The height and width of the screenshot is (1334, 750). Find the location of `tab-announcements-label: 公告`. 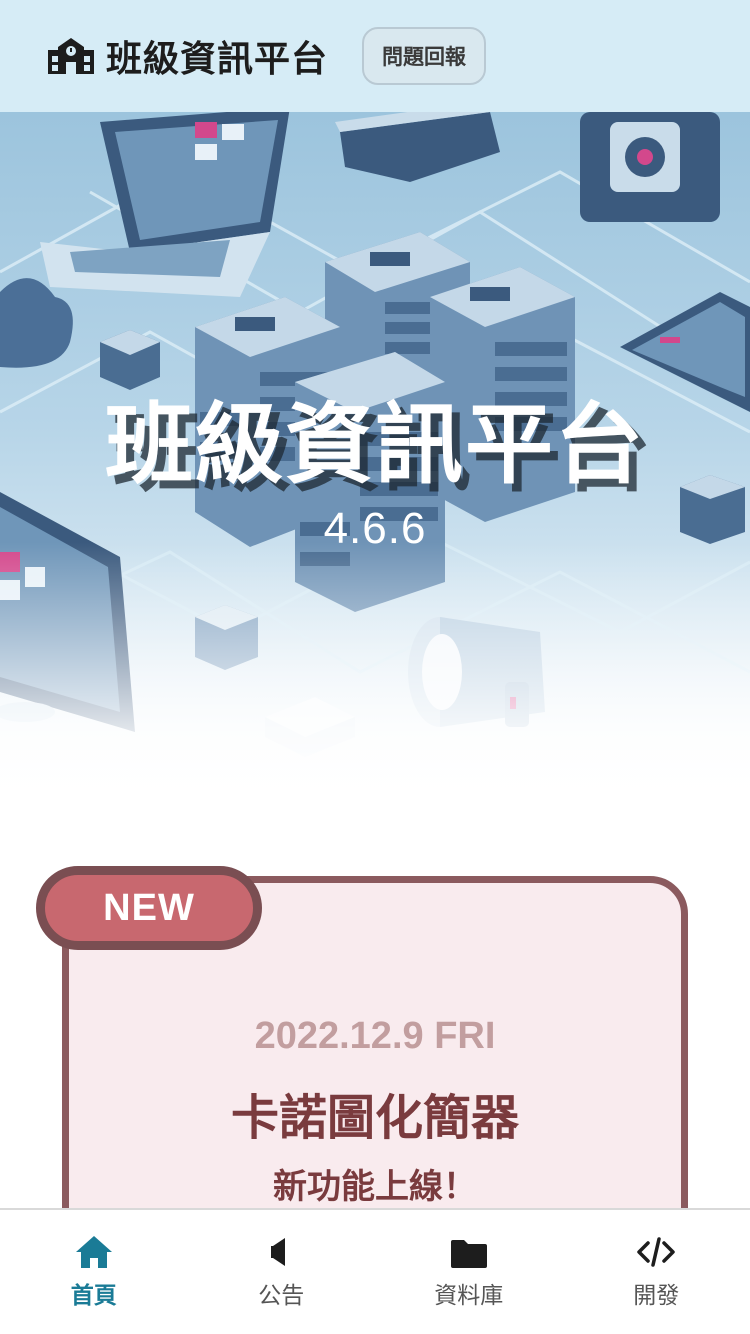

tab-announcements-label: 公告 is located at coordinates (281, 1296).